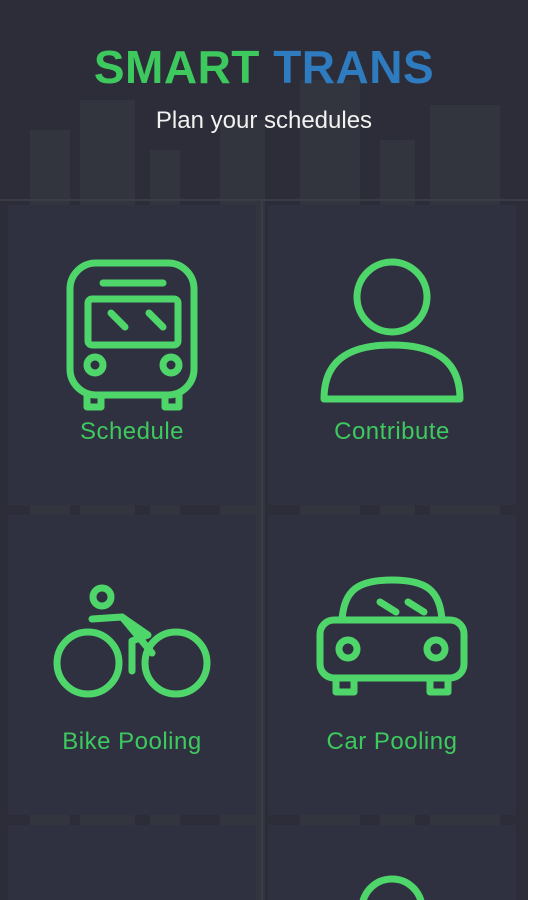 This screenshot has width=533, height=900. Describe the element at coordinates (264, 120) in the screenshot. I see `app-subtitle: Plan your schedules` at that location.